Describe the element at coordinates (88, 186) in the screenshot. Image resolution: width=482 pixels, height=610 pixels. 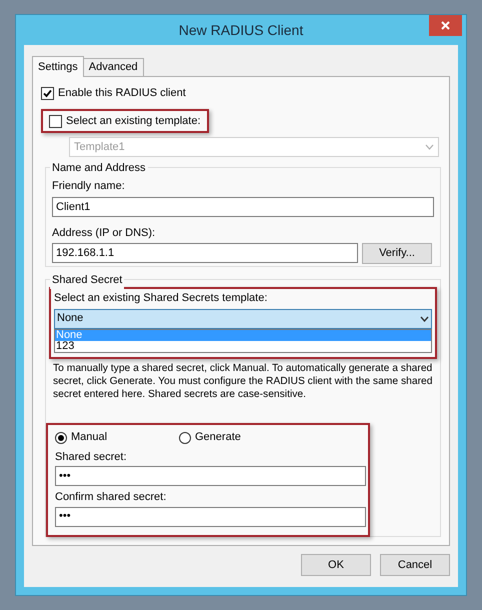
I see `field-label: Friendly name:` at that location.